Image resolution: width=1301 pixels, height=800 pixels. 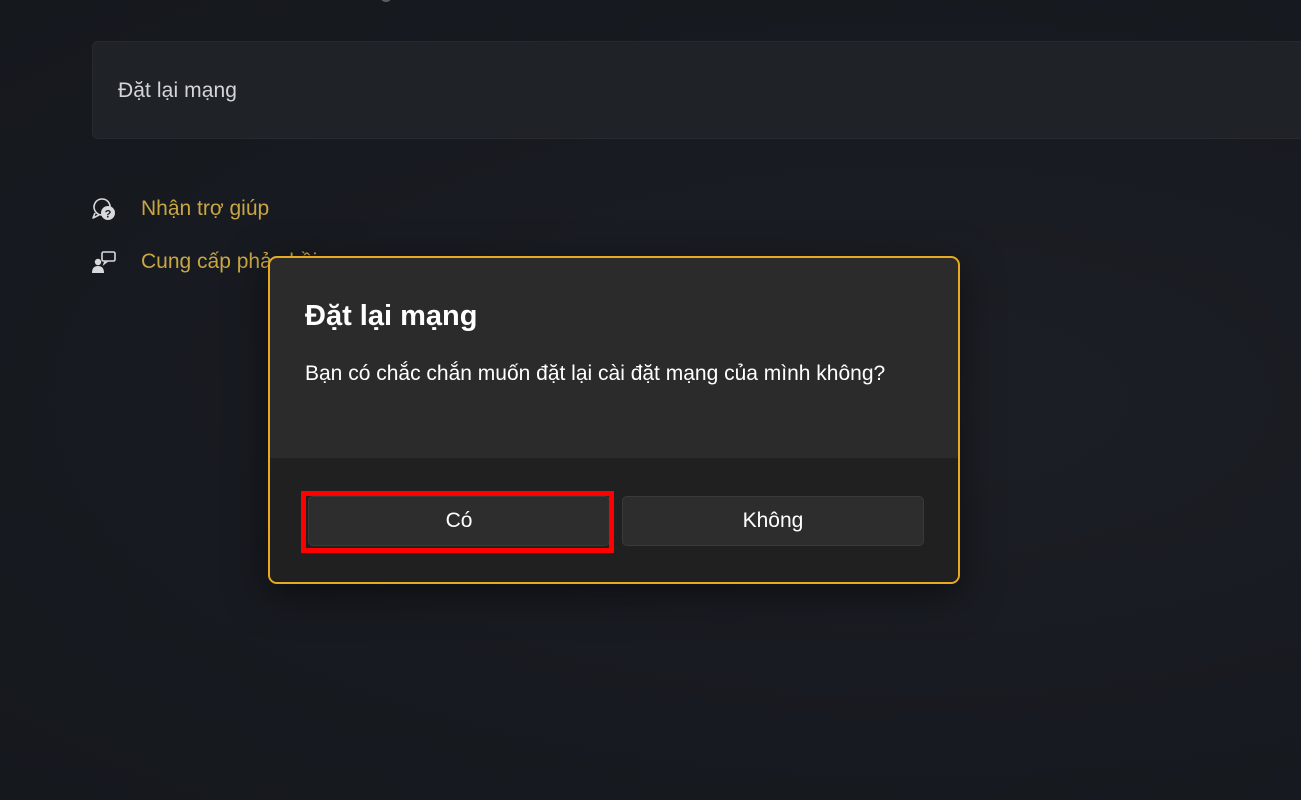 I want to click on dialog-footer: Có Không, so click(x=614, y=520).